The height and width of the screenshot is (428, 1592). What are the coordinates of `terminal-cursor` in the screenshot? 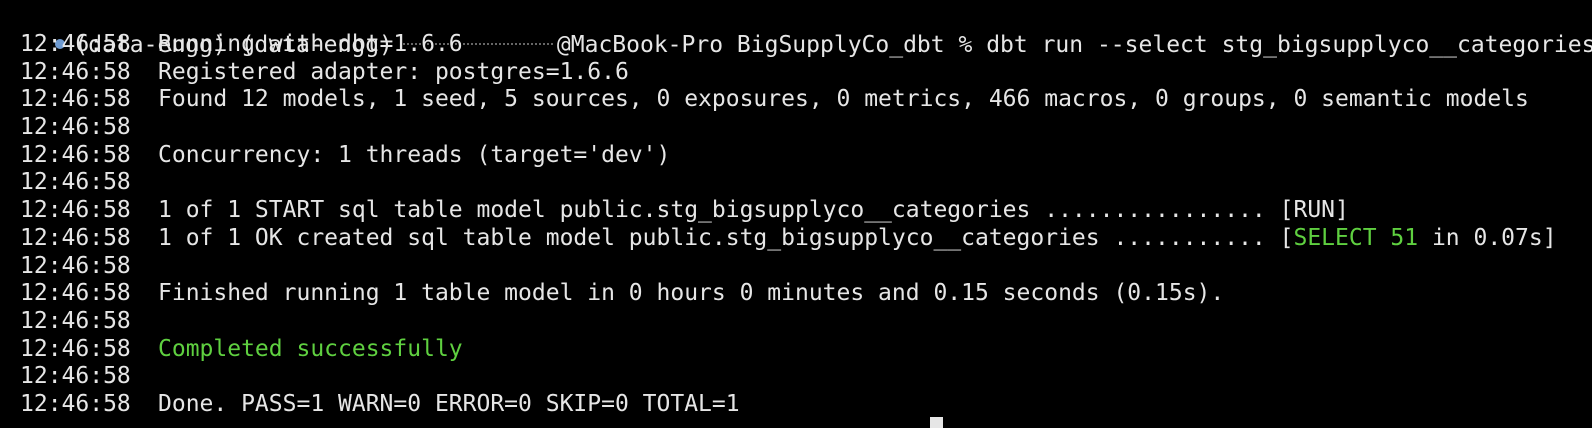 It's located at (936, 422).